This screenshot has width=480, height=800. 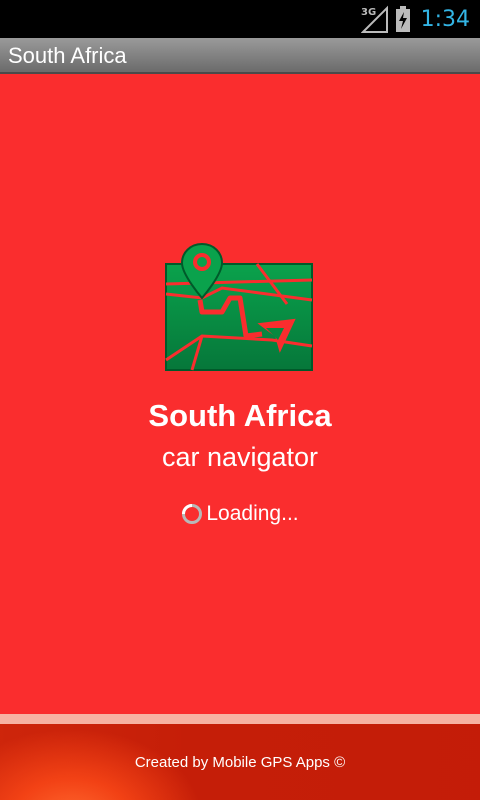 I want to click on spinner-icon, so click(x=192, y=514).